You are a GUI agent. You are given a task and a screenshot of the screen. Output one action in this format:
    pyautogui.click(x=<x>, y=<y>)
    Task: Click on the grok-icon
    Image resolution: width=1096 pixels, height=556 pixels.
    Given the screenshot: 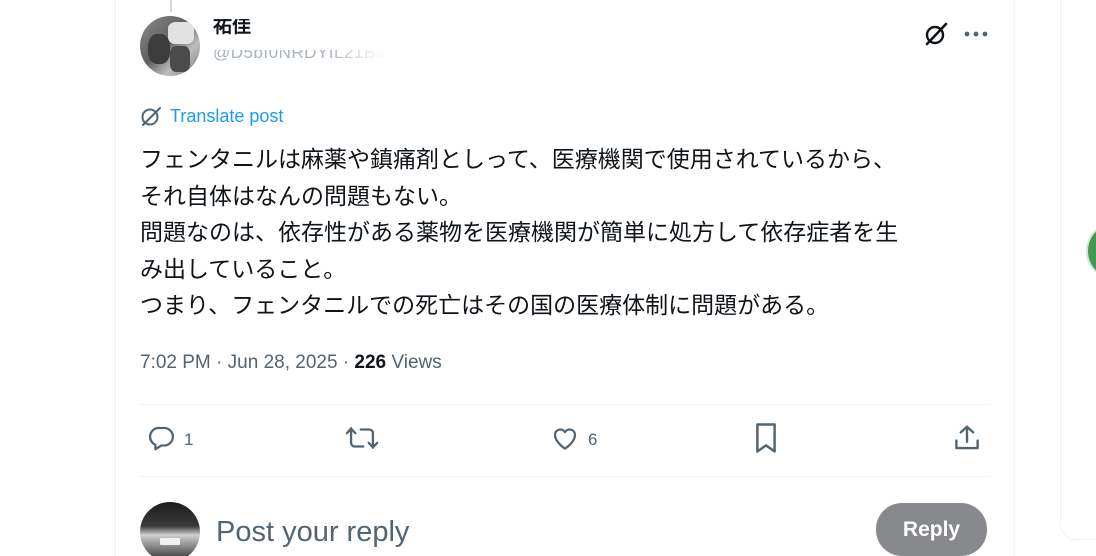 What is the action you would take?
    pyautogui.click(x=936, y=34)
    